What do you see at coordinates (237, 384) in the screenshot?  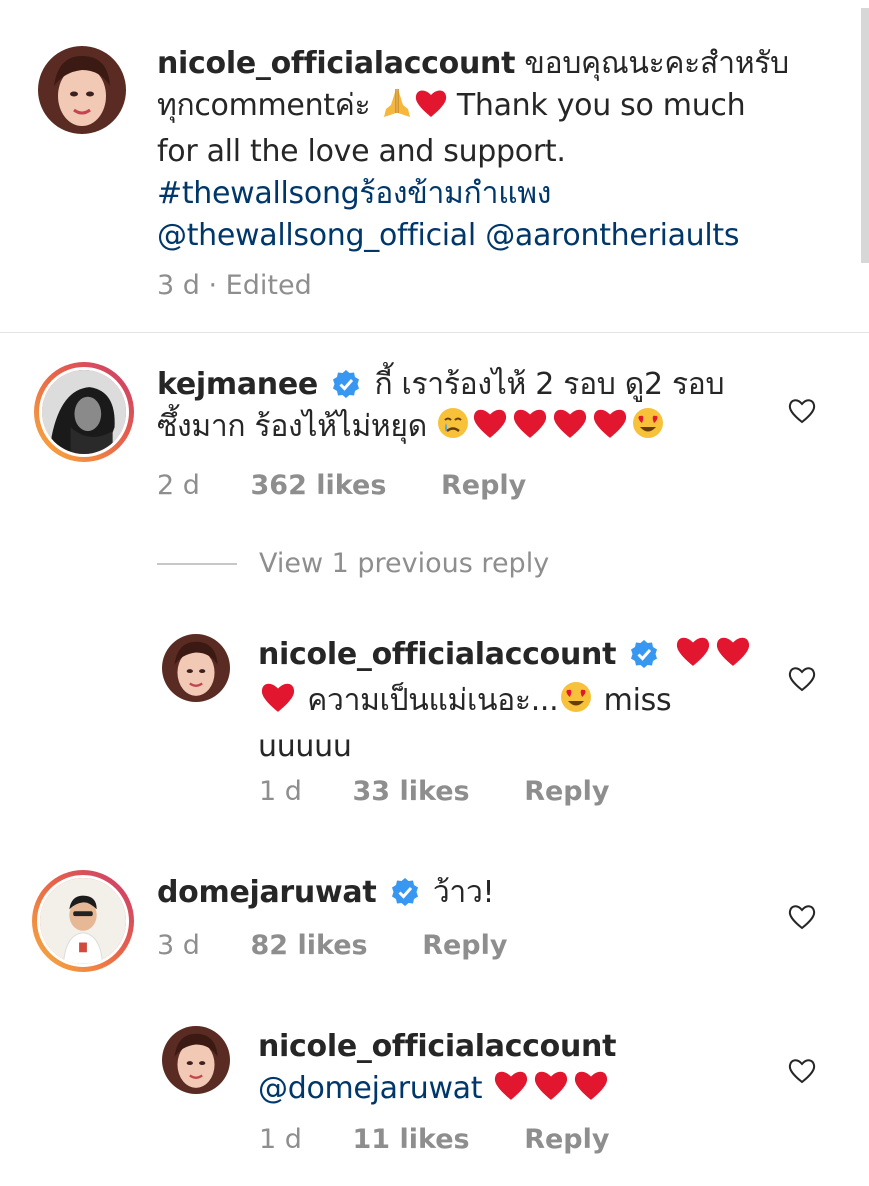 I see `comment-username: kejmanee` at bounding box center [237, 384].